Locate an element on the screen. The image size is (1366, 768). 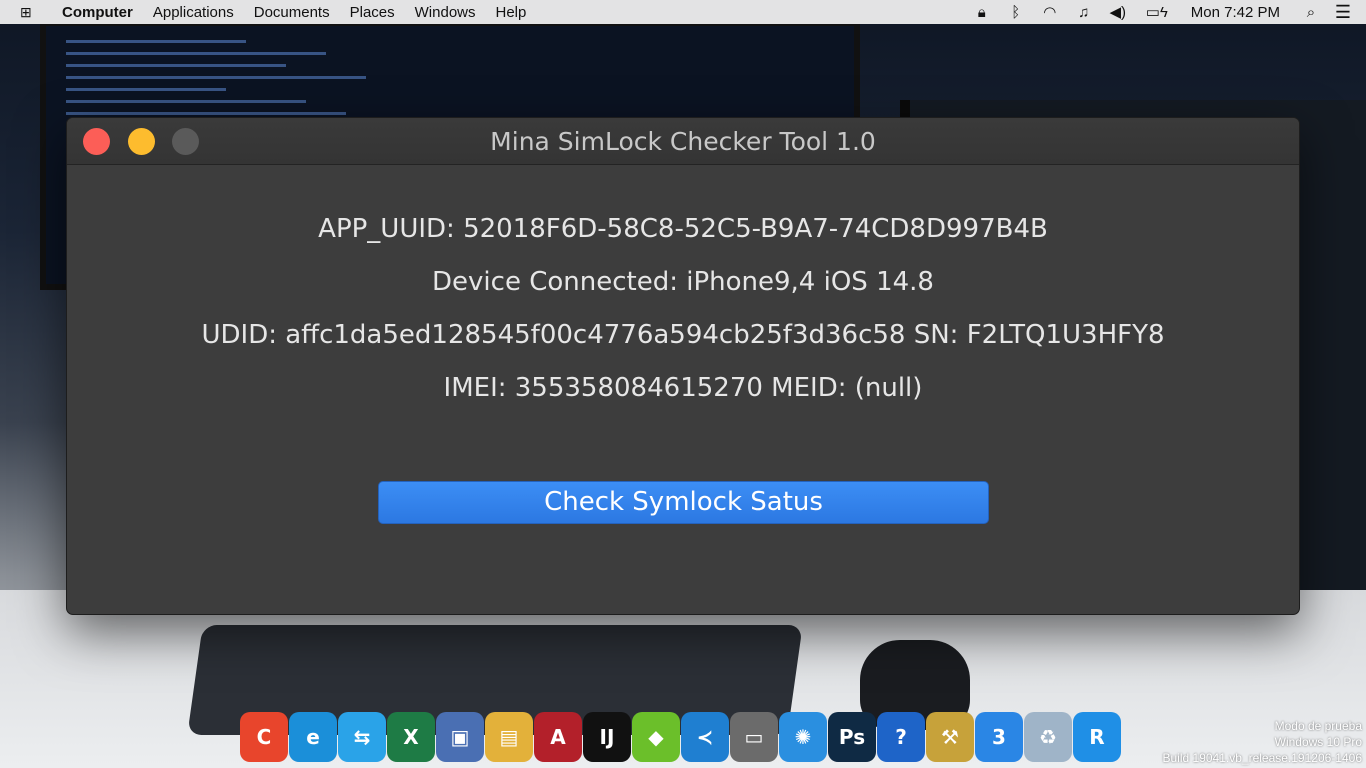
3utools-icon: 3 is located at coordinates (999, 737).